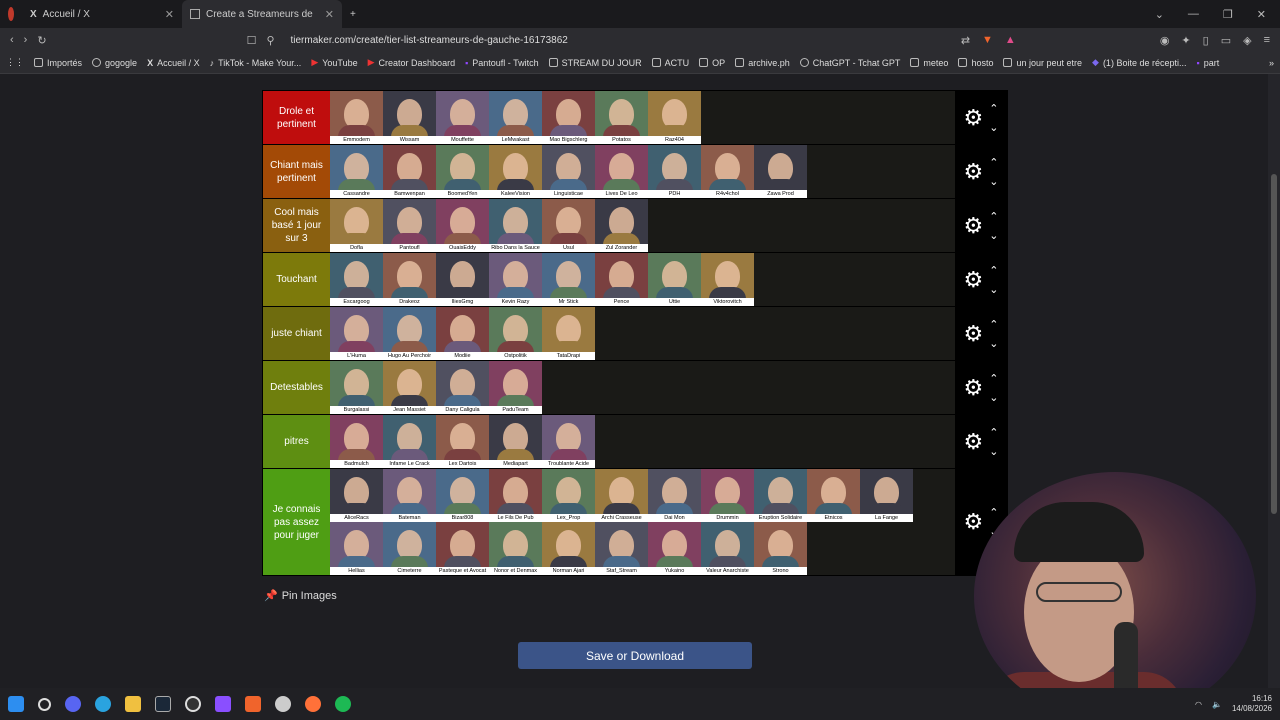 The height and width of the screenshot is (720, 1280). Describe the element at coordinates (621, 548) in the screenshot. I see `streamer-tile: Staf_Stream` at that location.